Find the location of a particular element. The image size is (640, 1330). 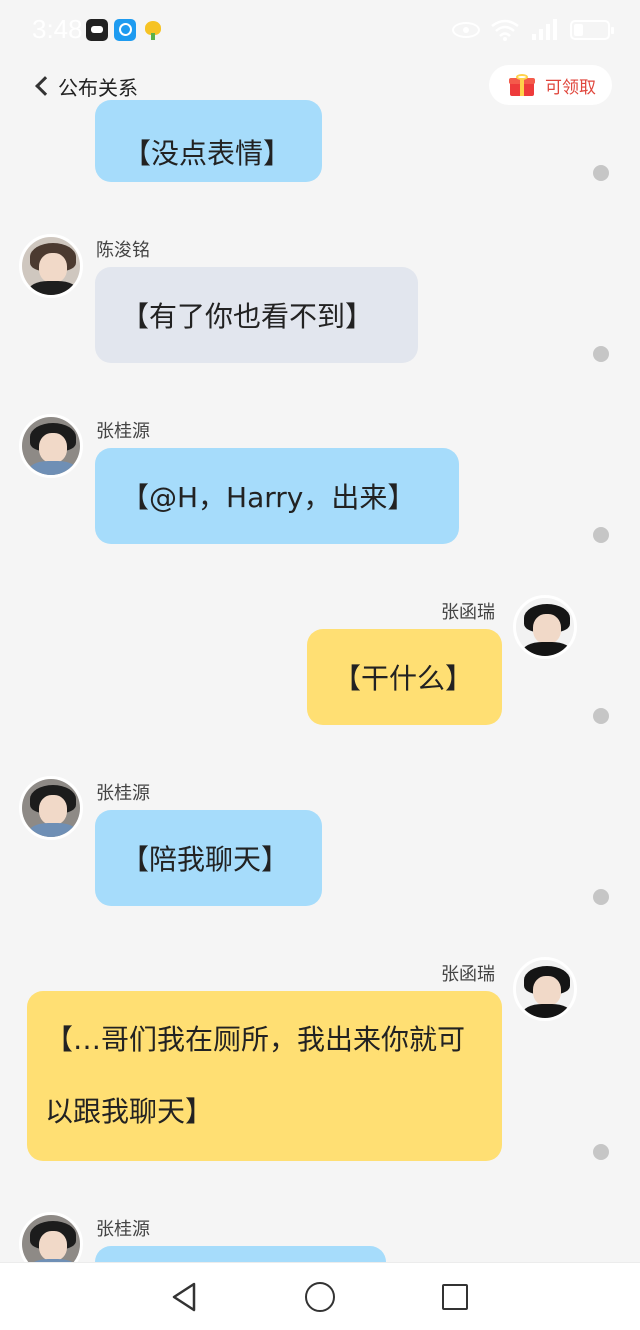

message-bubble: 【…哥们我在厕所，我出来你就可以跟我聊天】 is located at coordinates (264, 1076).